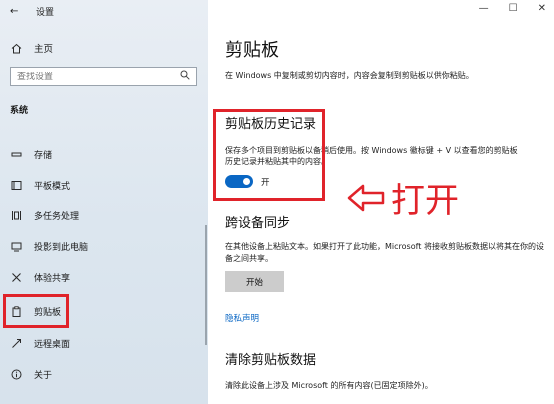  I want to click on clear-heading: 清除剪贴板数据, so click(271, 360).